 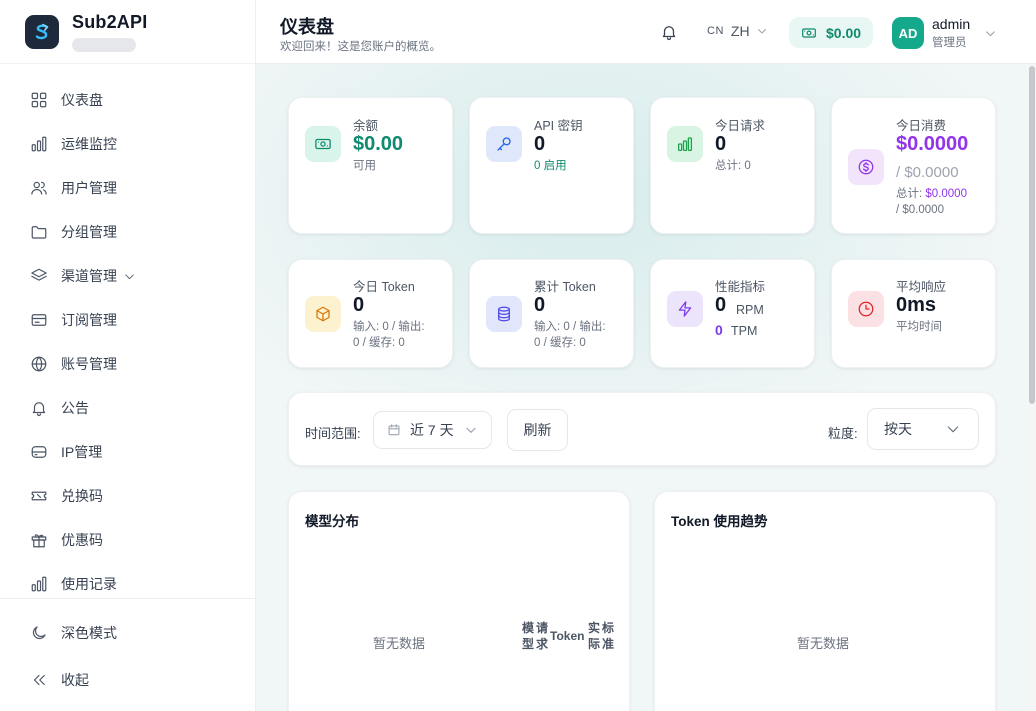 What do you see at coordinates (39, 541) in the screenshot?
I see `gift-icon` at bounding box center [39, 541].